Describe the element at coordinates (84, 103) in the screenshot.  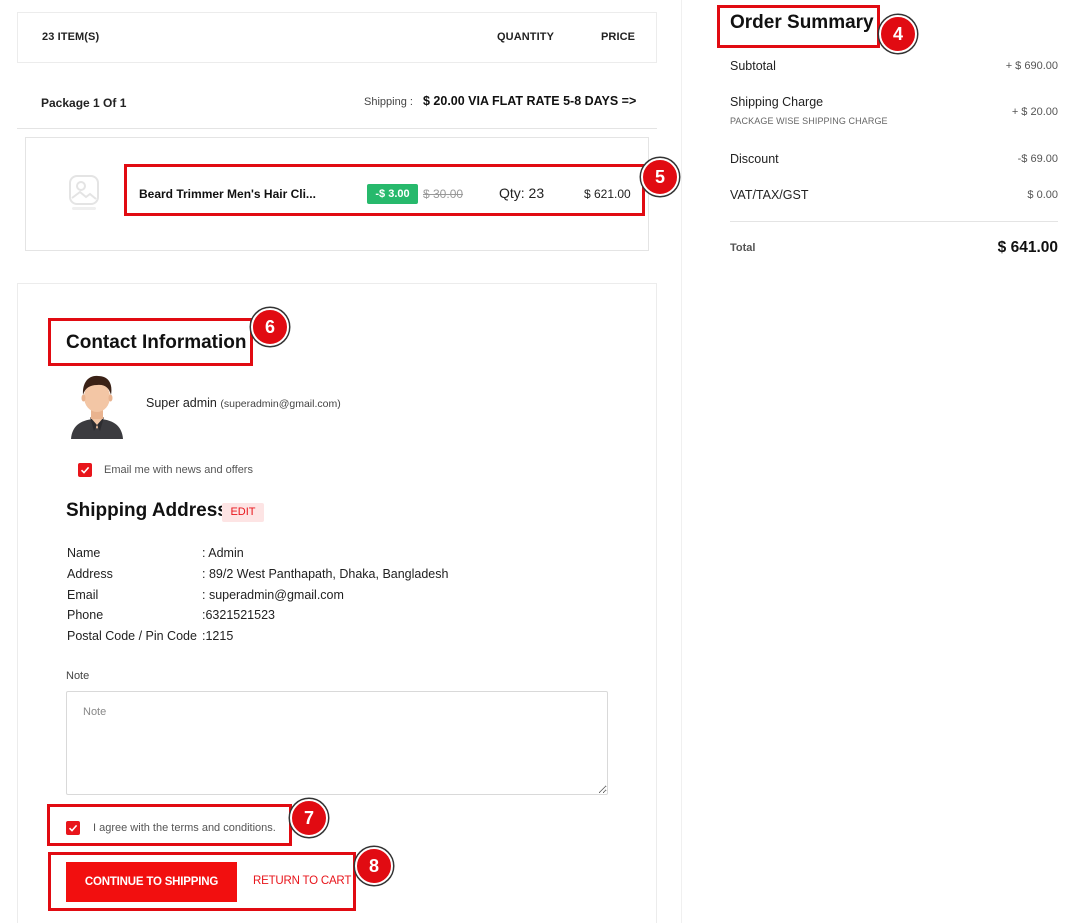
I see `package-label: Package 1 Of 1` at that location.